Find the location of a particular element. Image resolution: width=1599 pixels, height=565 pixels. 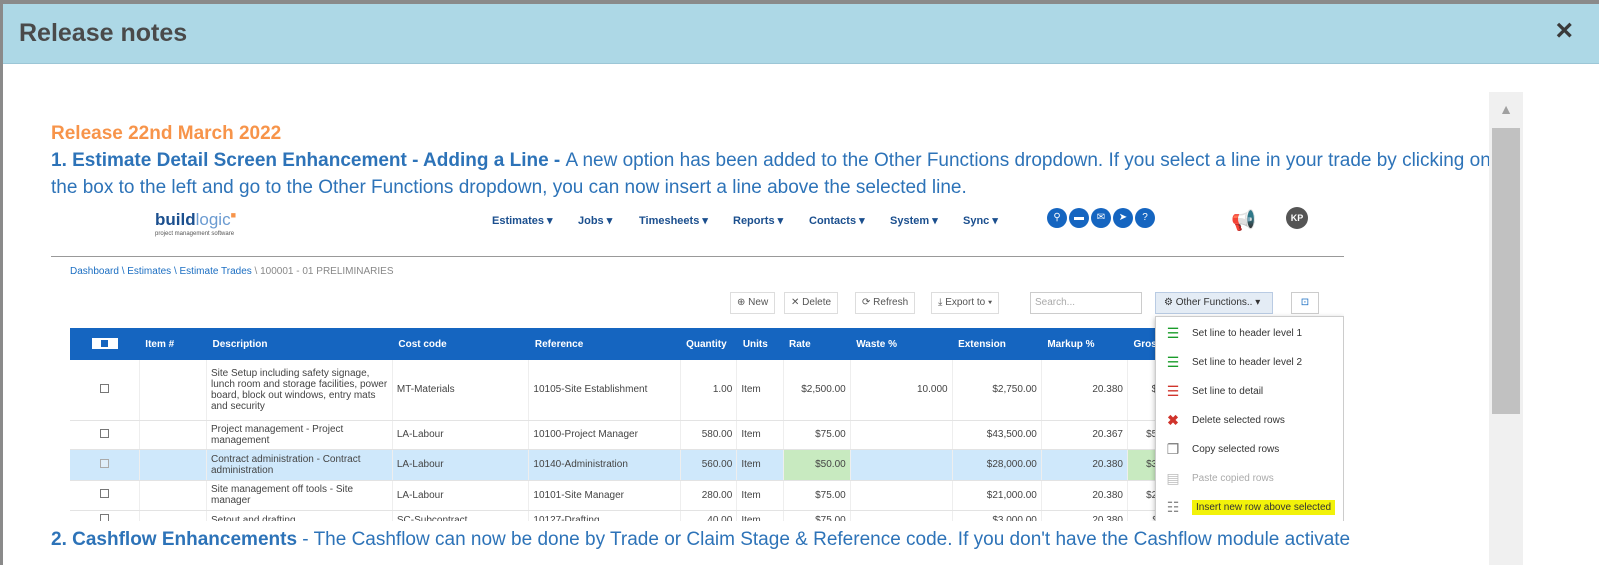

export-button: ⤓ Export to ▾ is located at coordinates (965, 303).